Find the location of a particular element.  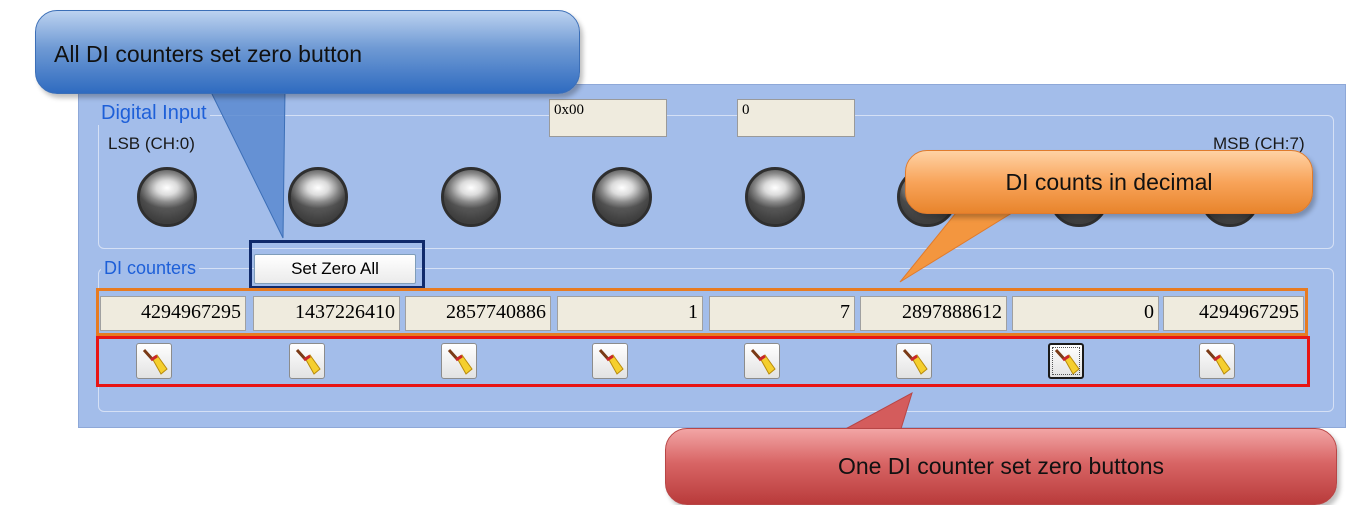

callout-counts-decimal: DI counts in decimal is located at coordinates (1109, 182).